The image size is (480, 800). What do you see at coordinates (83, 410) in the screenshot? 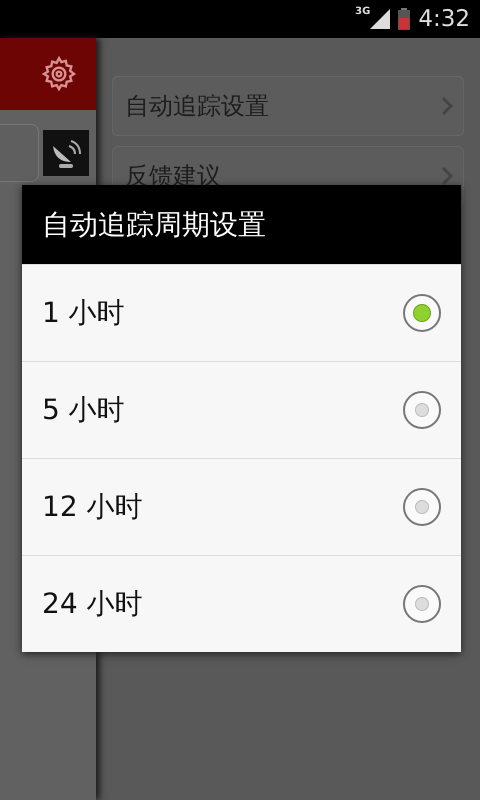
I see `option-label: 5 小时` at bounding box center [83, 410].